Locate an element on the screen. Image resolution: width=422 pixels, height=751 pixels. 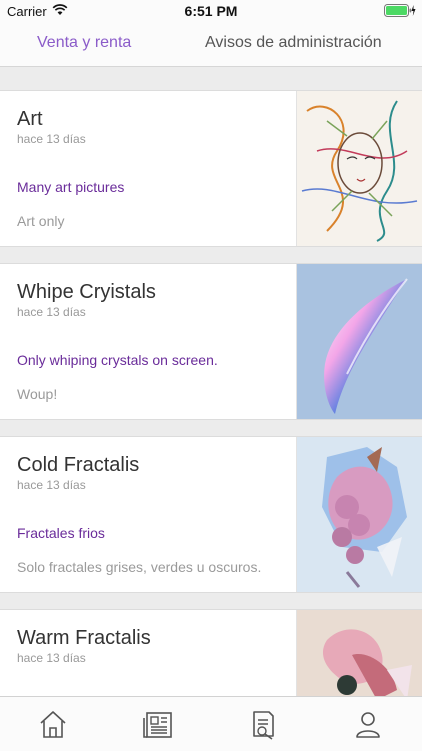
listing-title: Warm Fractalis is located at coordinates (84, 638).